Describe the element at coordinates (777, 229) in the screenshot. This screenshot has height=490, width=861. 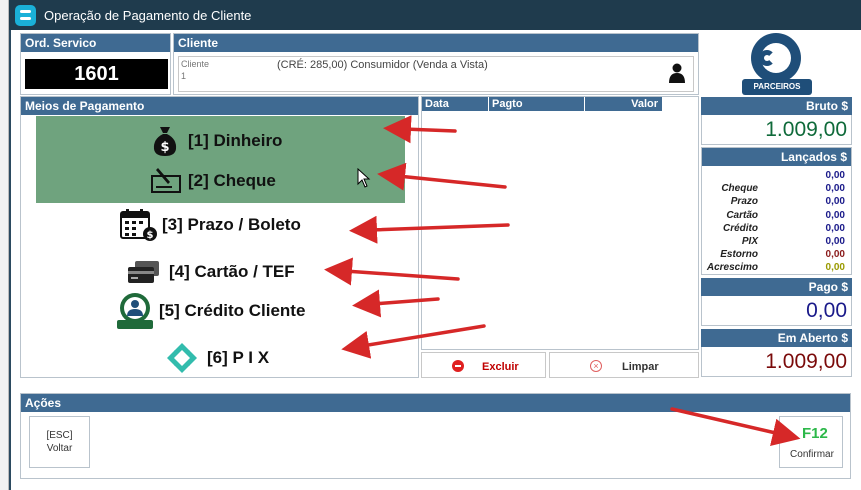
I see `lancados-row: Crédito 0,00` at that location.